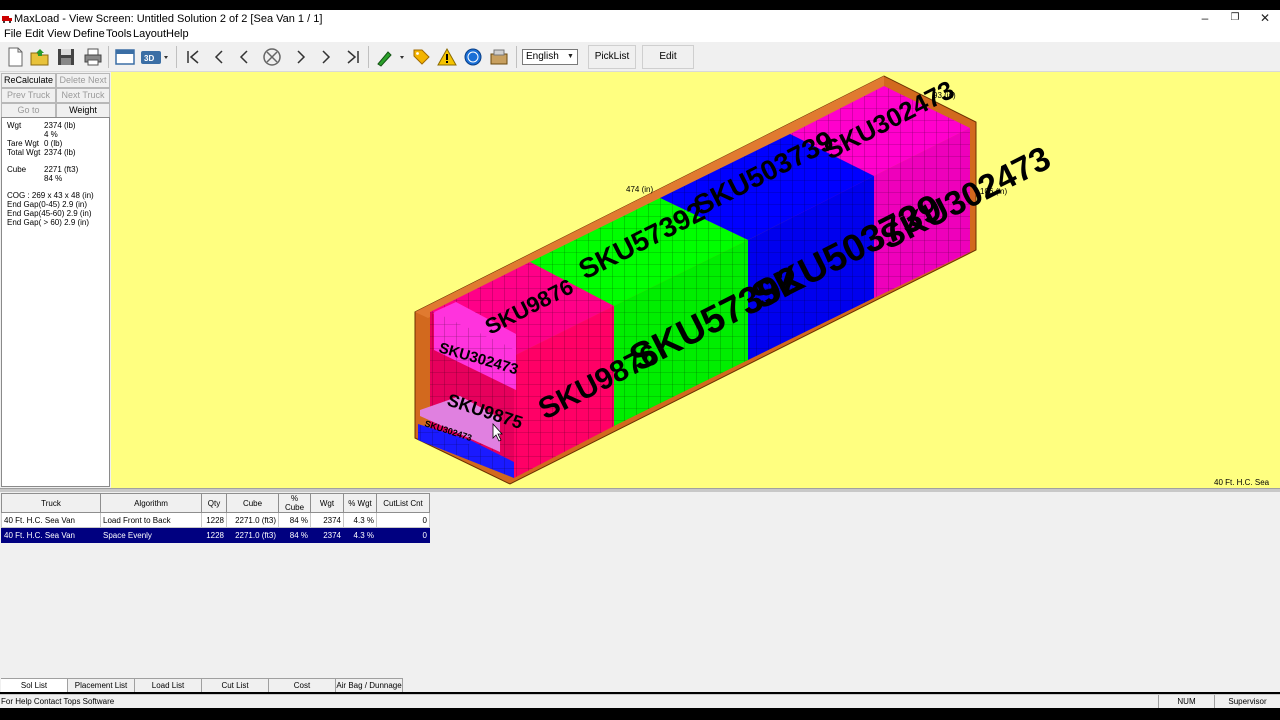  What do you see at coordinates (40, 57) in the screenshot?
I see `open-icon` at bounding box center [40, 57].